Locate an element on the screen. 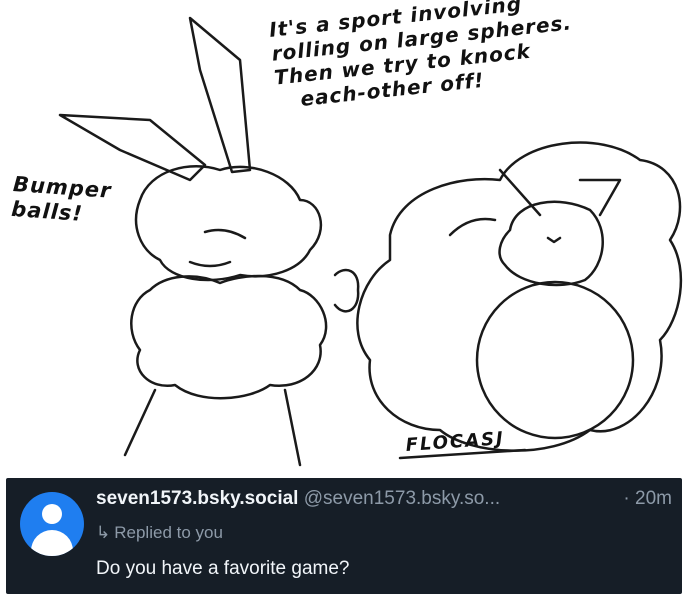  timestamp: · 20m is located at coordinates (645, 499).